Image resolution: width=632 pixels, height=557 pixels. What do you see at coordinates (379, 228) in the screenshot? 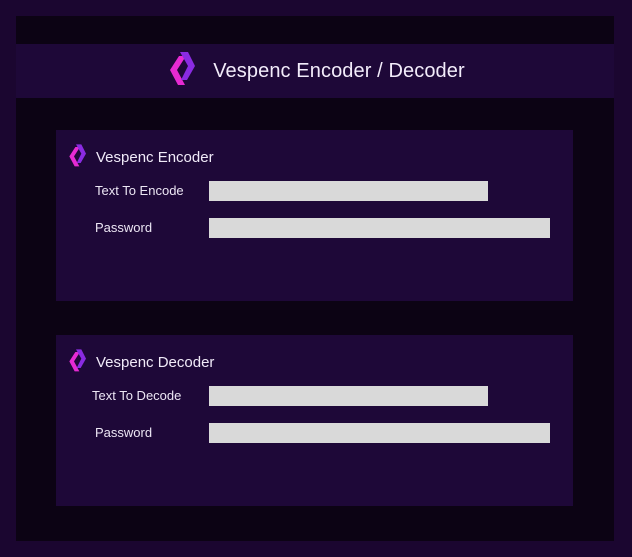
I see `encode-password-input` at bounding box center [379, 228].